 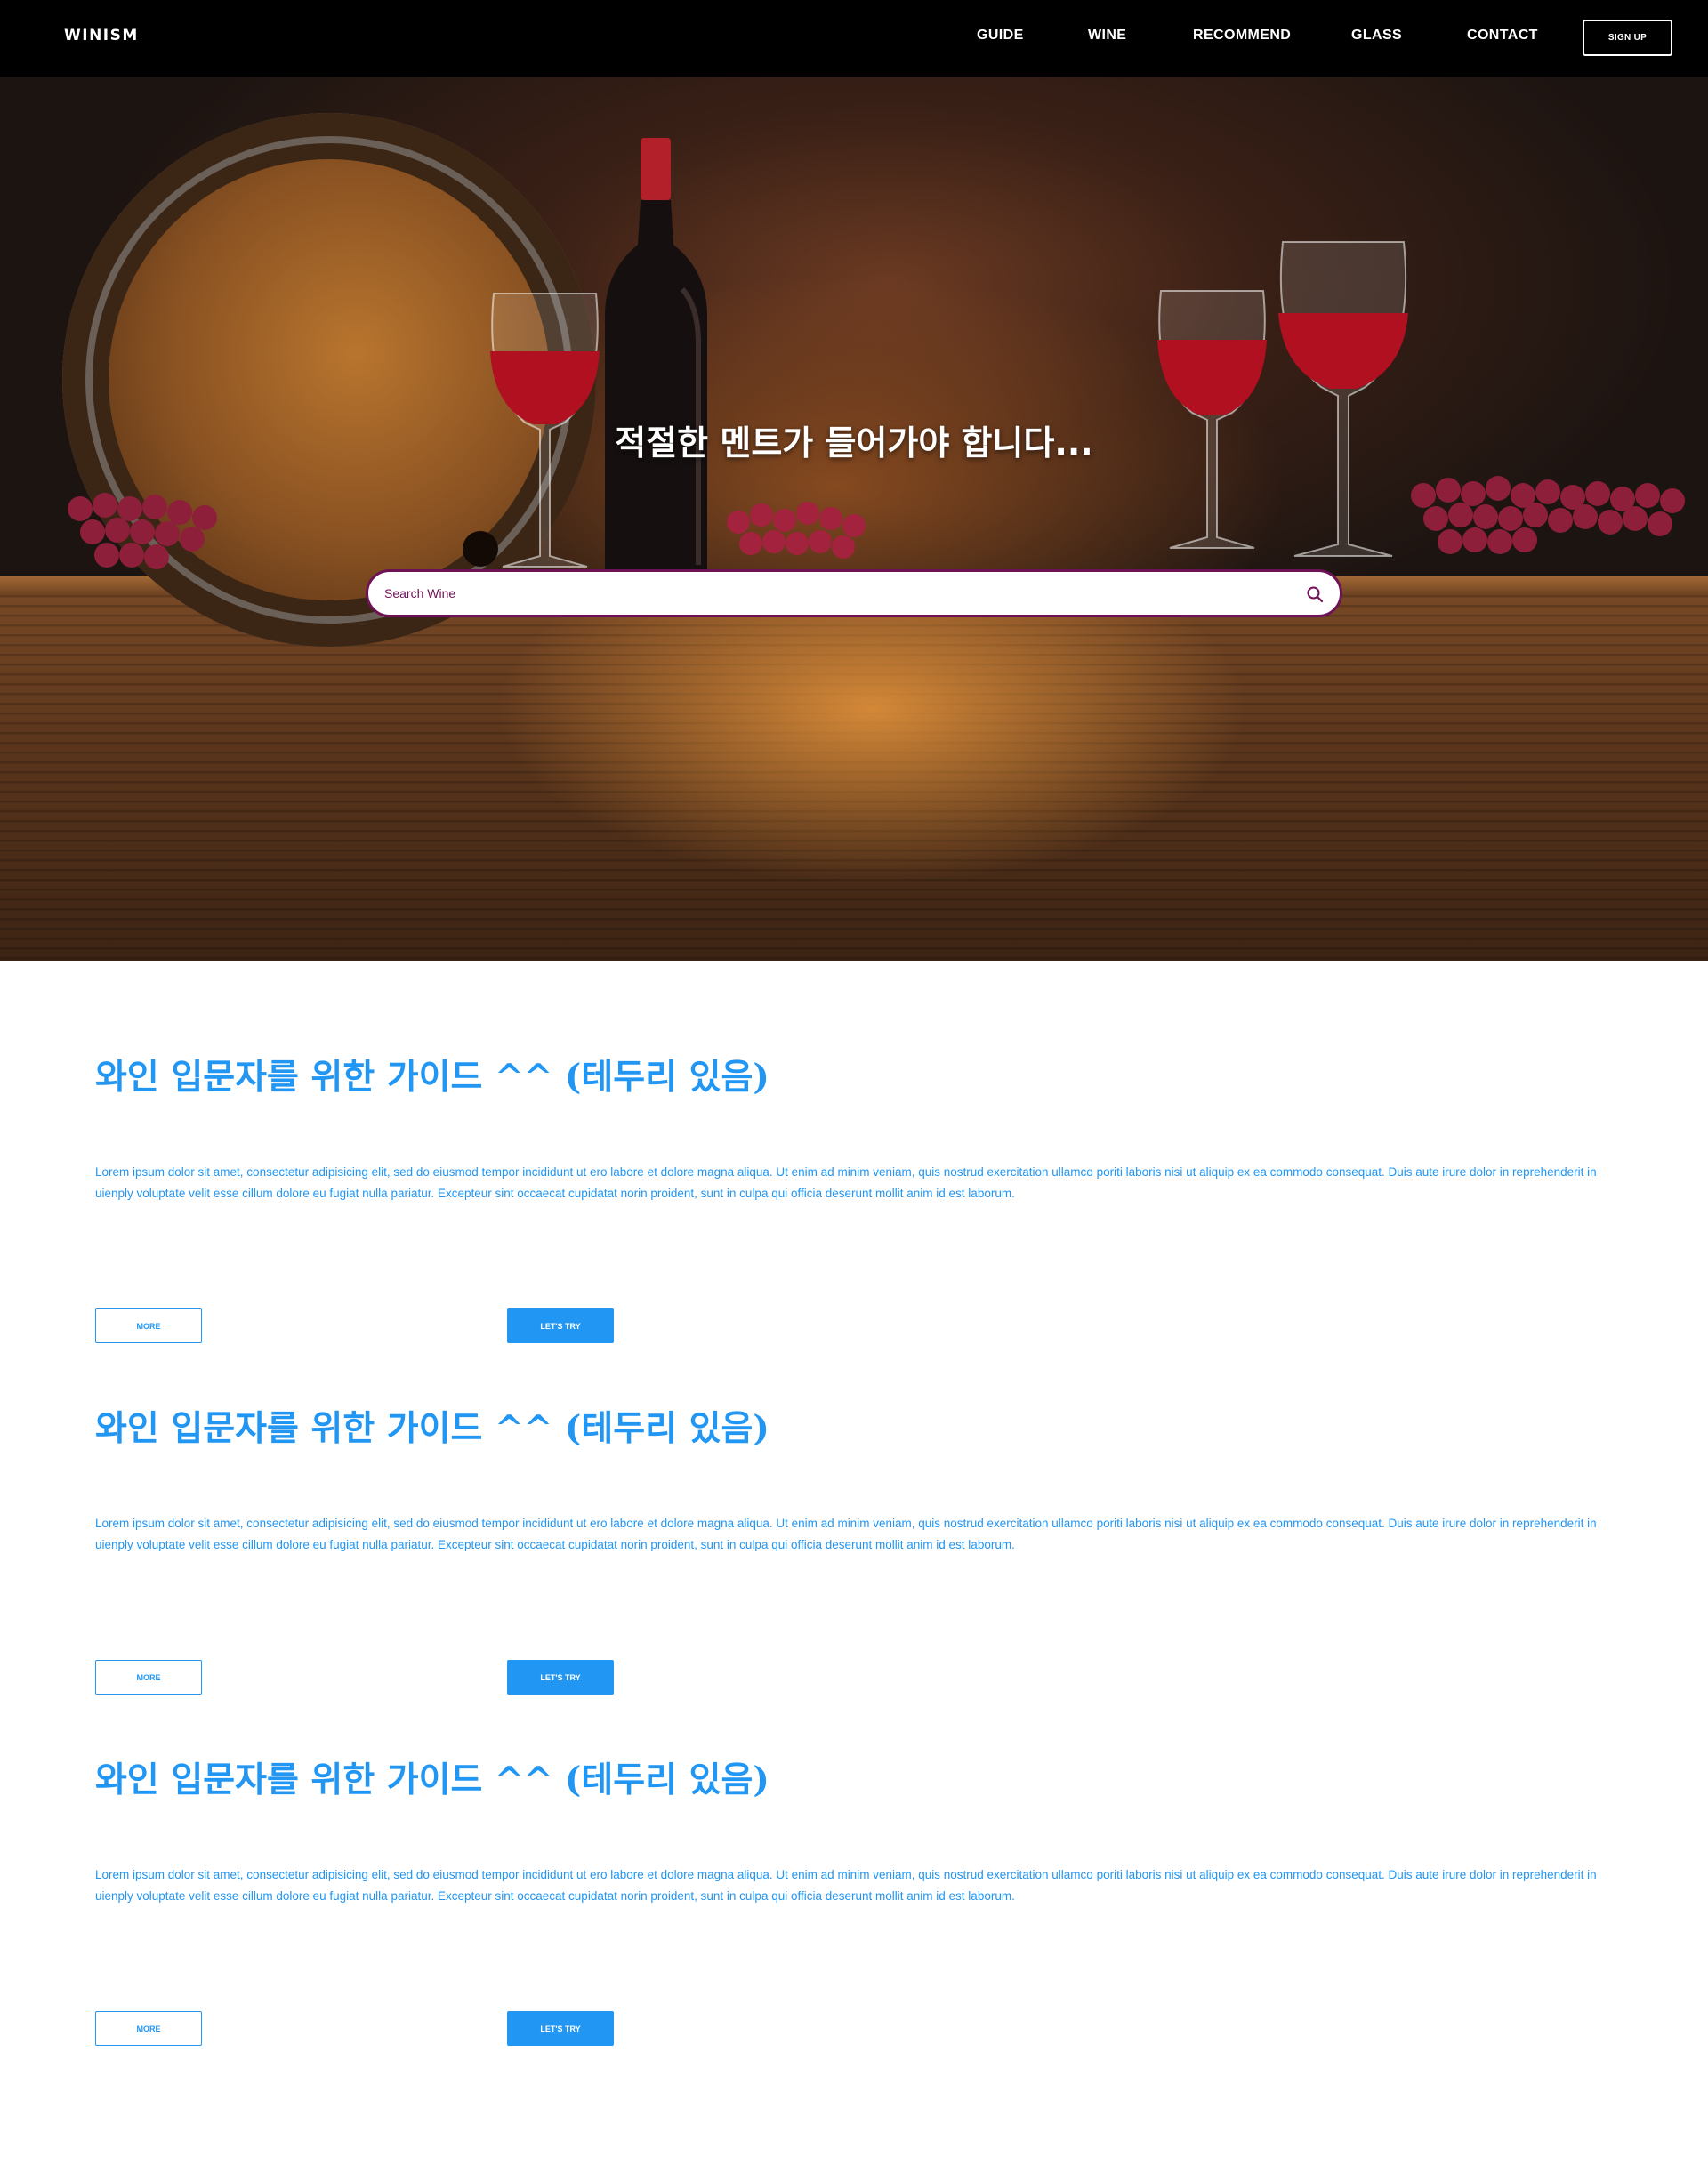 What do you see at coordinates (1315, 594) in the screenshot?
I see `search-icon` at bounding box center [1315, 594].